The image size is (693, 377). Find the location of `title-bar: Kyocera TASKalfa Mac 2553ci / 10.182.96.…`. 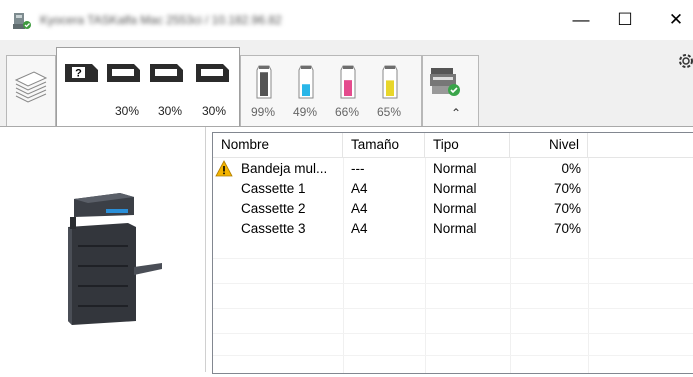

title-bar: Kyocera TASKalfa Mac 2553ci / 10.182.96.… is located at coordinates (346, 20).